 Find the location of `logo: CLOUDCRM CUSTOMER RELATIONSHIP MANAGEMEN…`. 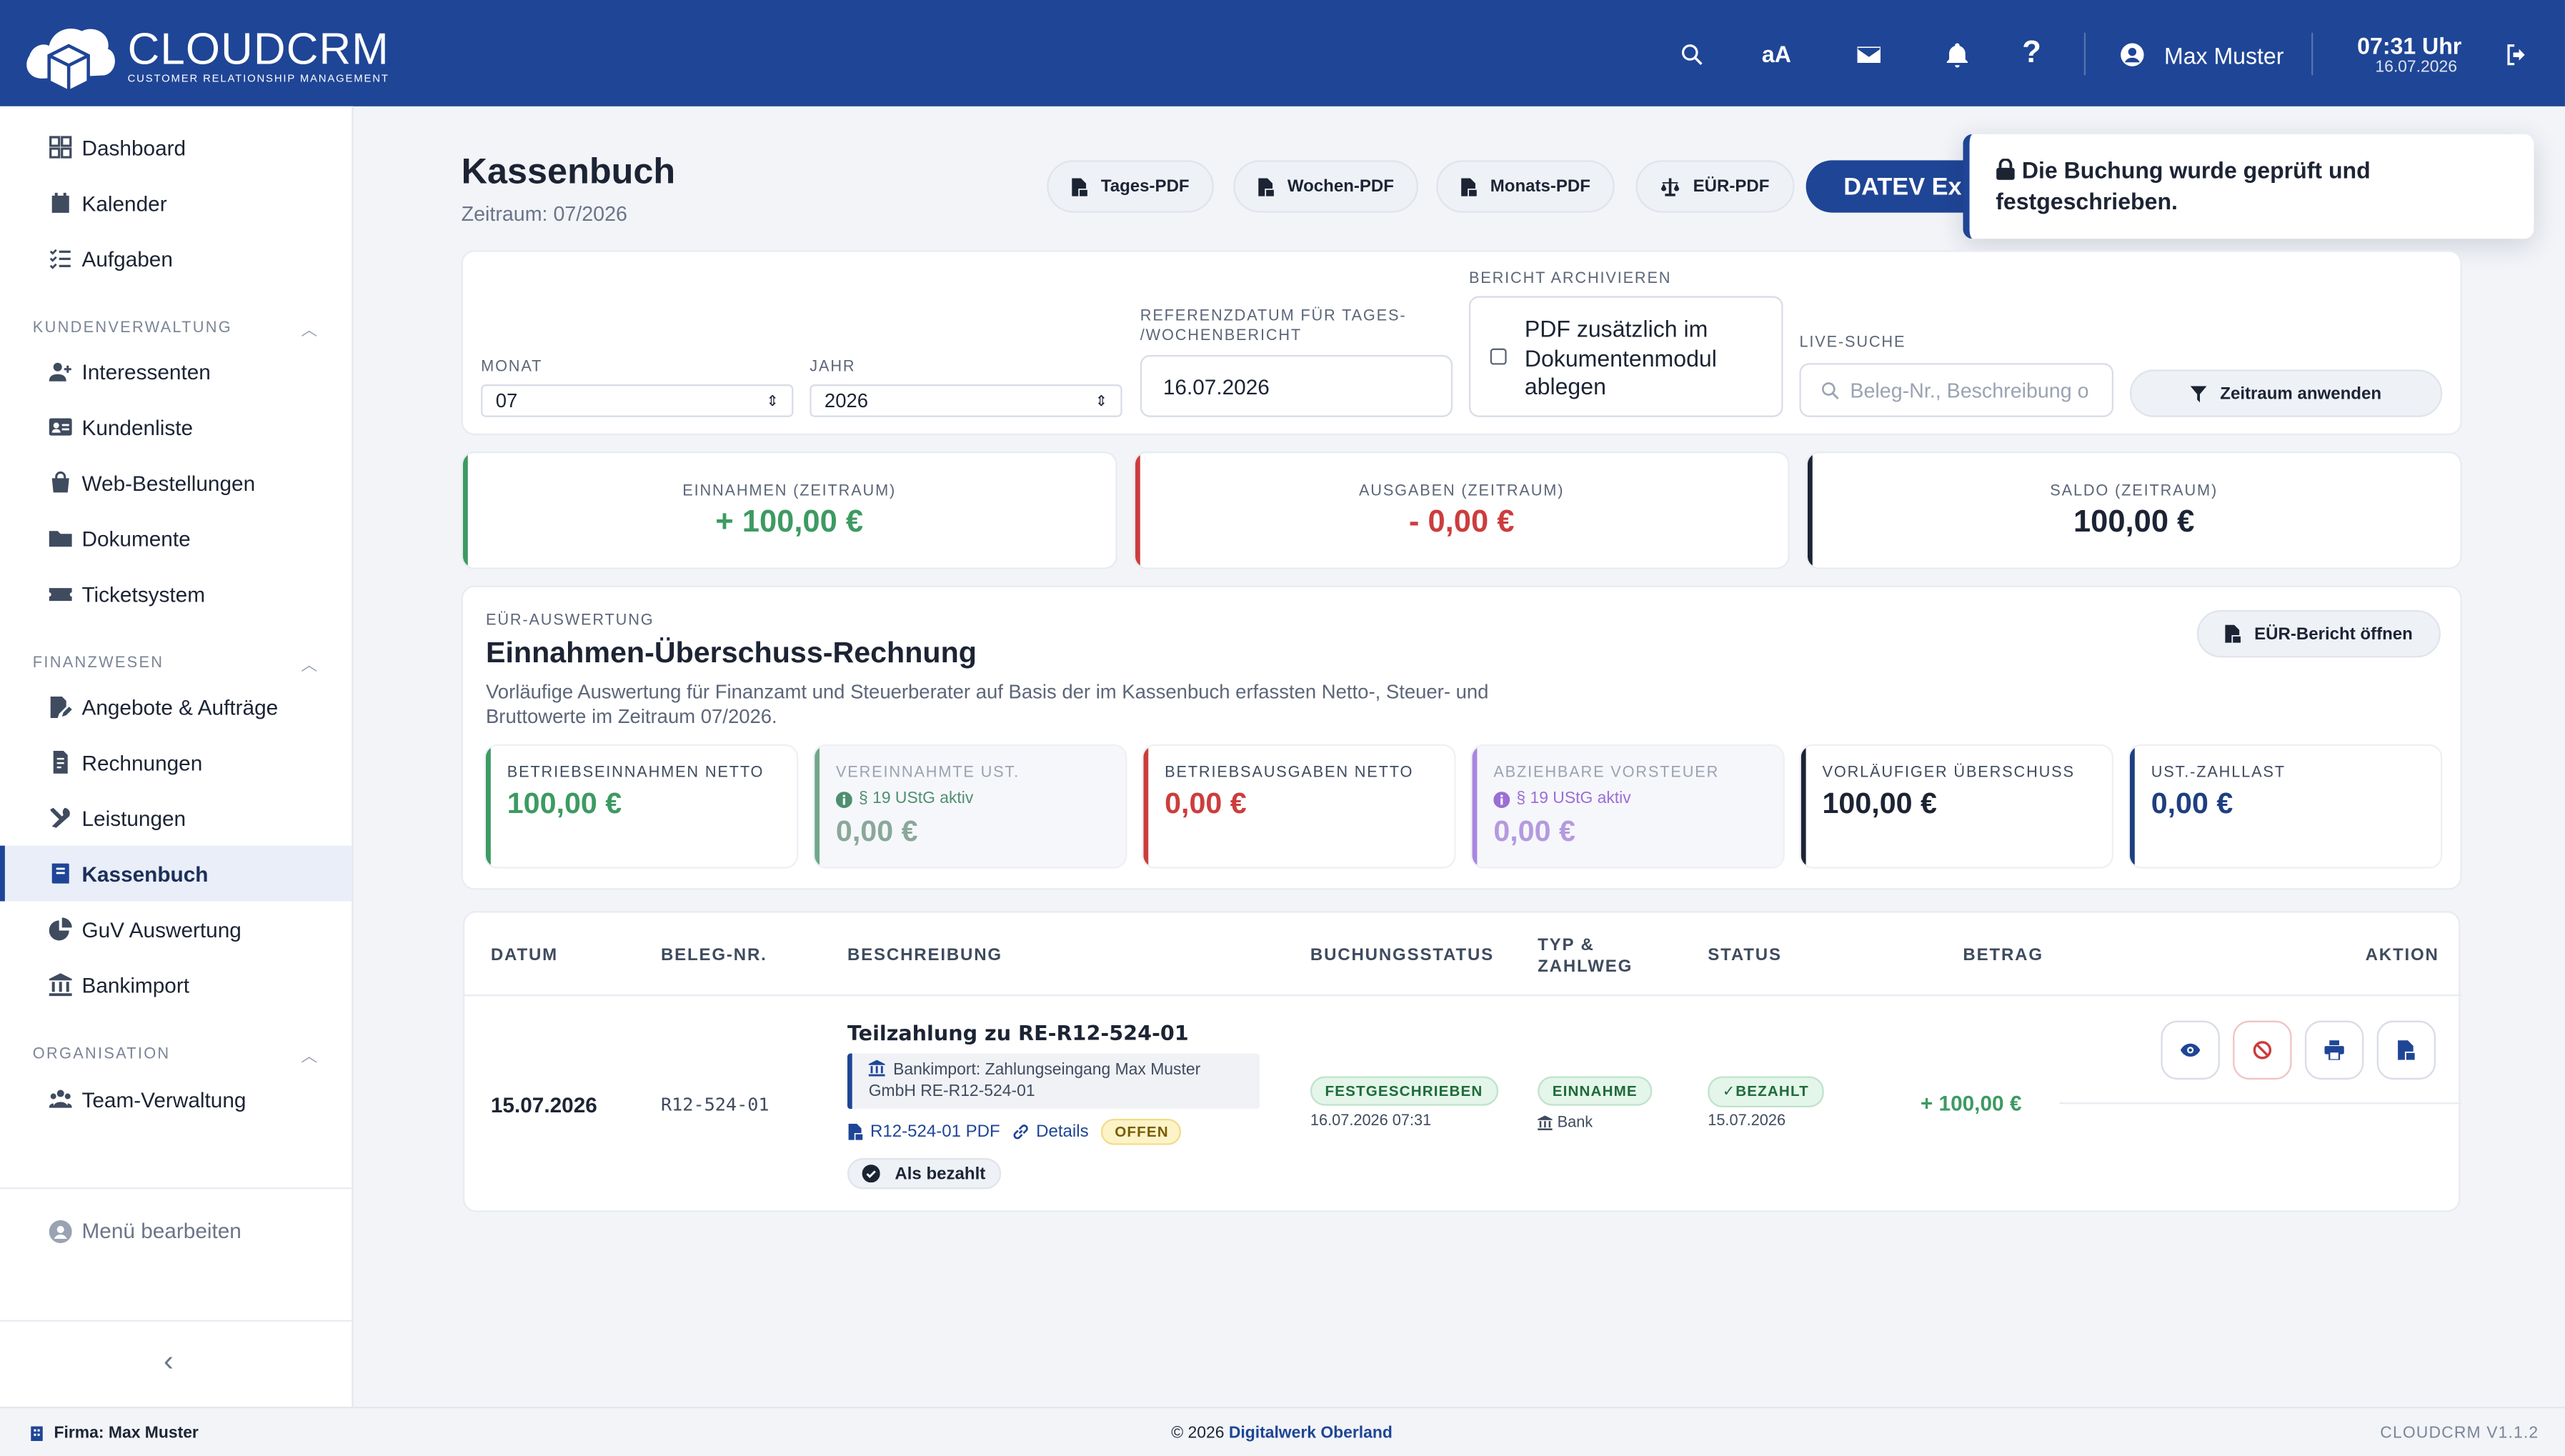

logo: CLOUDCRM CUSTOMER RELATIONSHIP MANAGEMEN… is located at coordinates (206, 56).